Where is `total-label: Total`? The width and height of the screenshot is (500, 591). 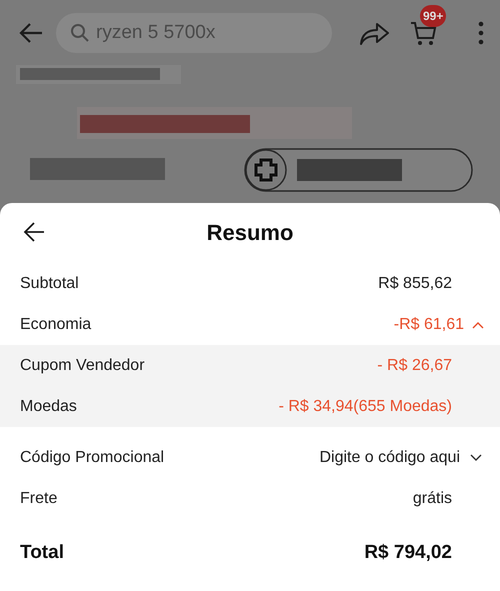 total-label: Total is located at coordinates (42, 553).